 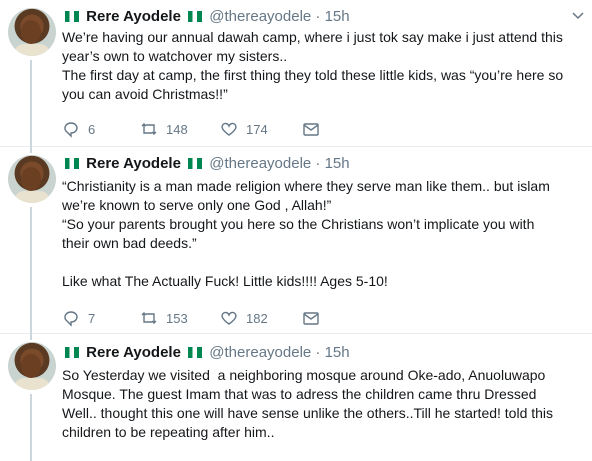 I want to click on tweet-line: children to be repeating after him.., so click(x=168, y=432).